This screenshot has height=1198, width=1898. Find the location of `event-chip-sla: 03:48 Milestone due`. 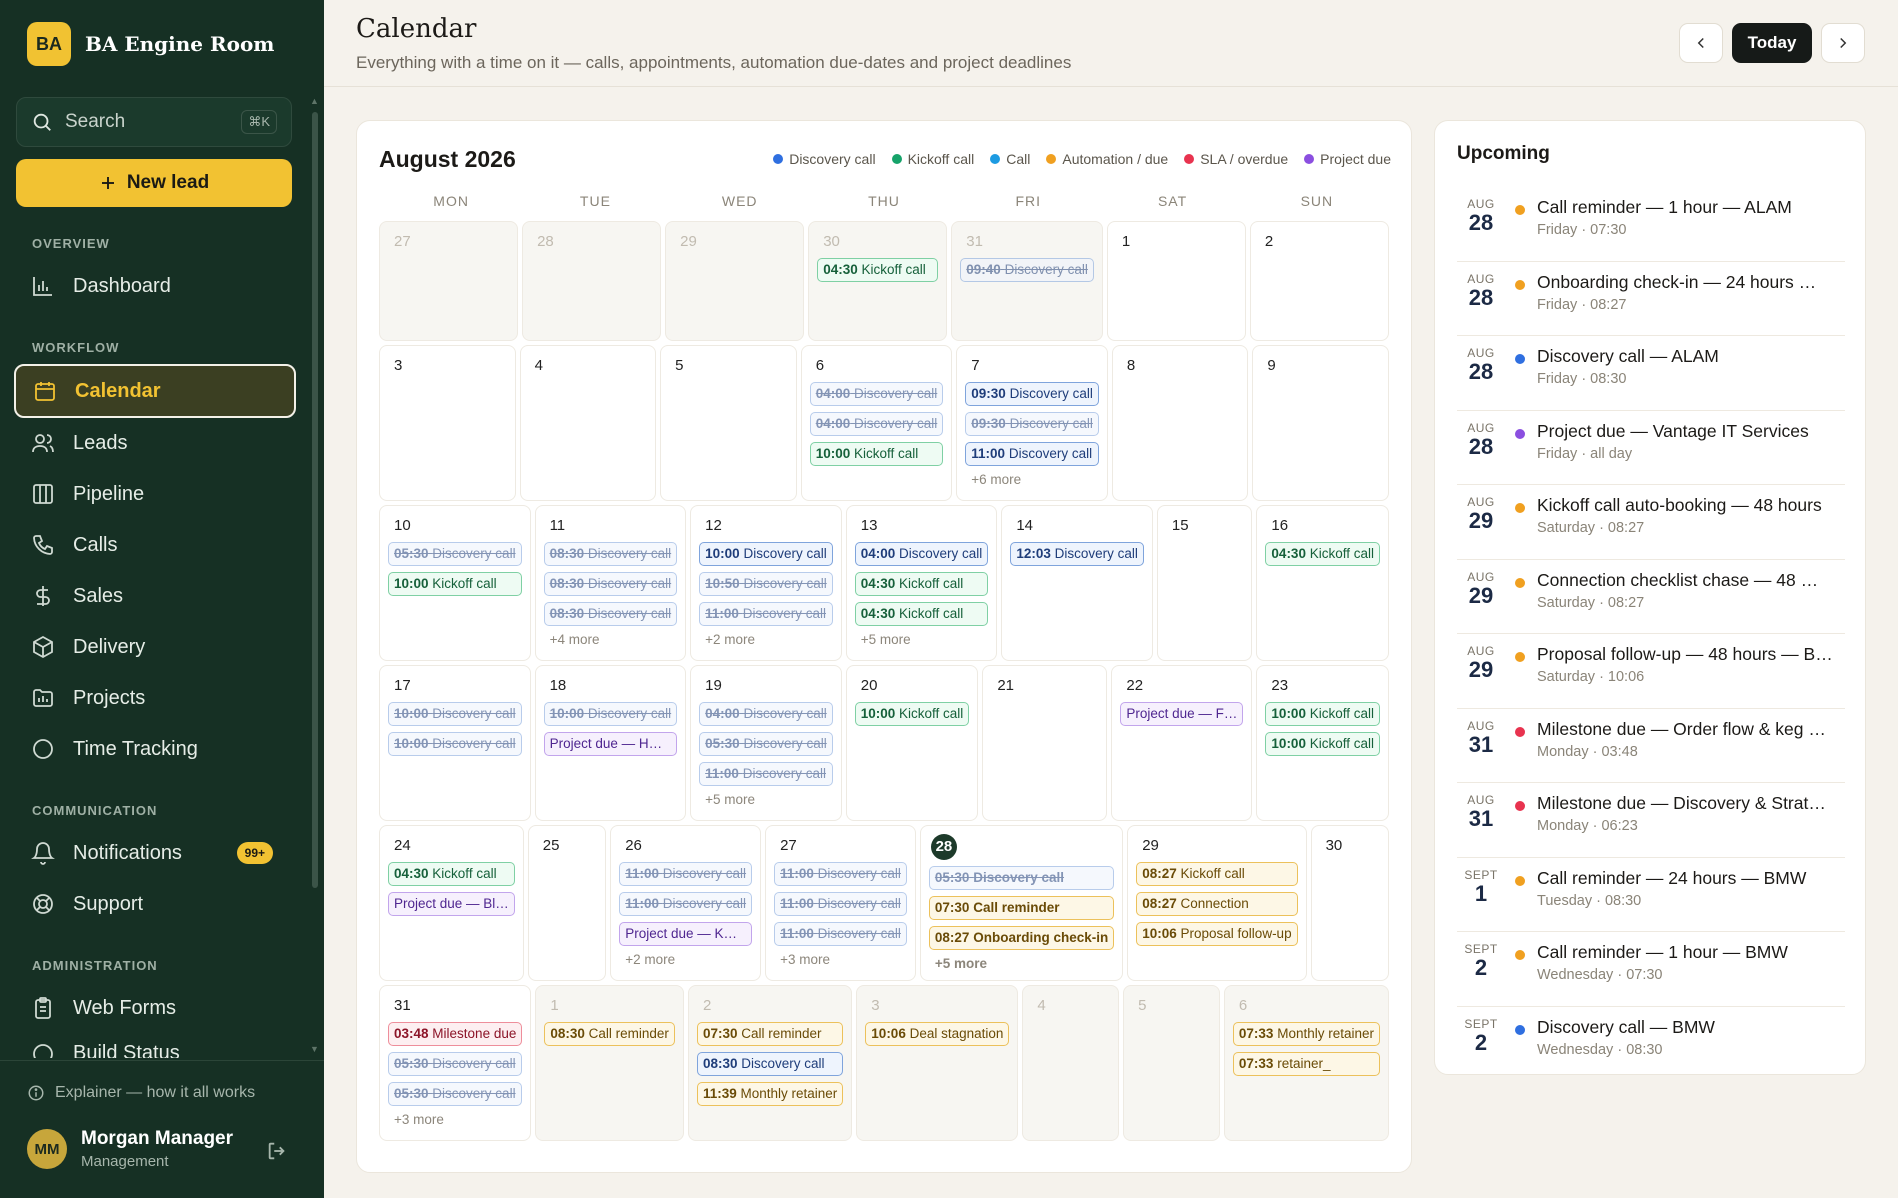

event-chip-sla: 03:48 Milestone due is located at coordinates (455, 1034).